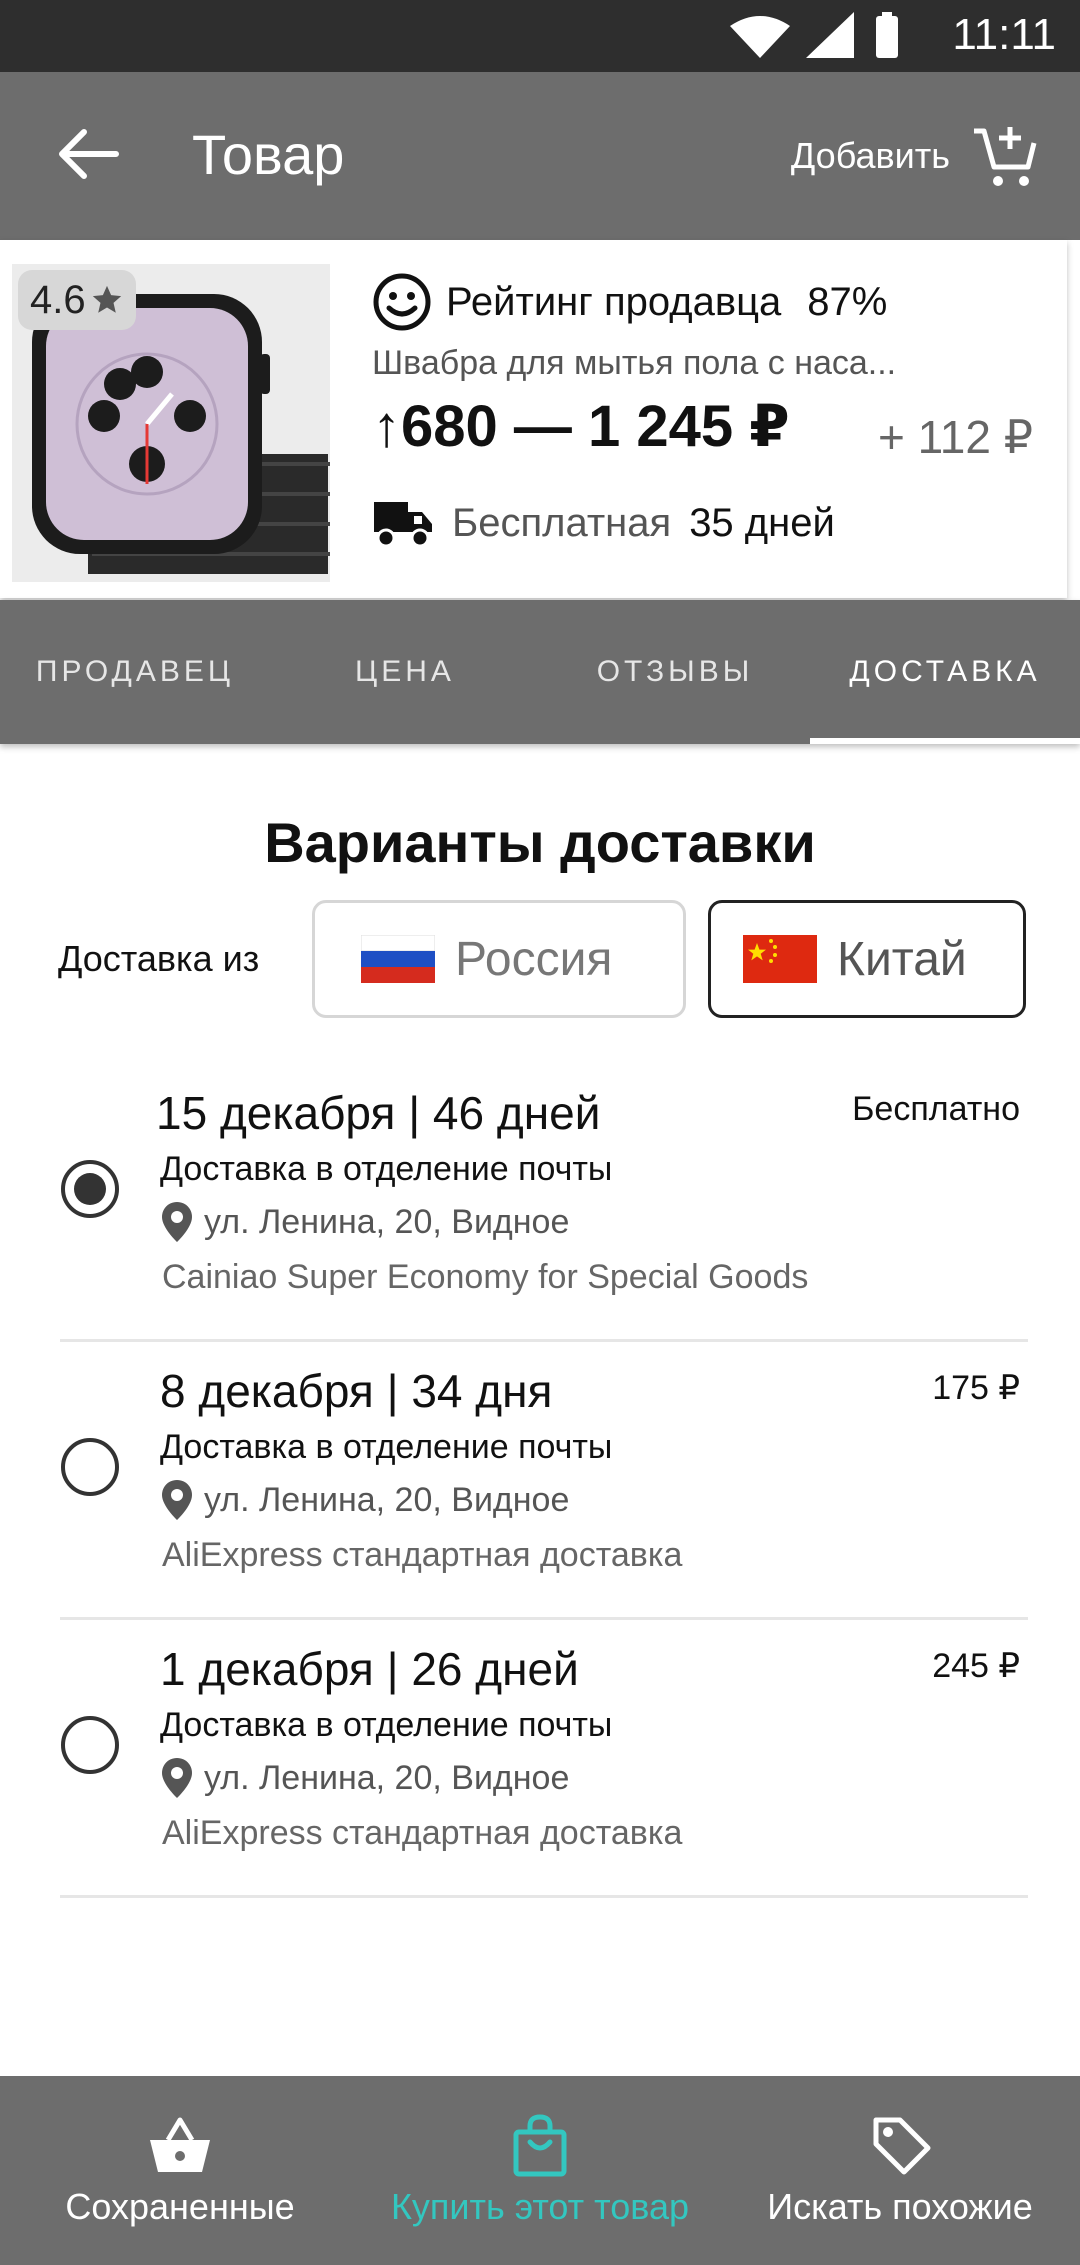 The width and height of the screenshot is (1080, 2265). What do you see at coordinates (135, 672) in the screenshot?
I see `tab-seller: ПРОДАВЕЦ` at bounding box center [135, 672].